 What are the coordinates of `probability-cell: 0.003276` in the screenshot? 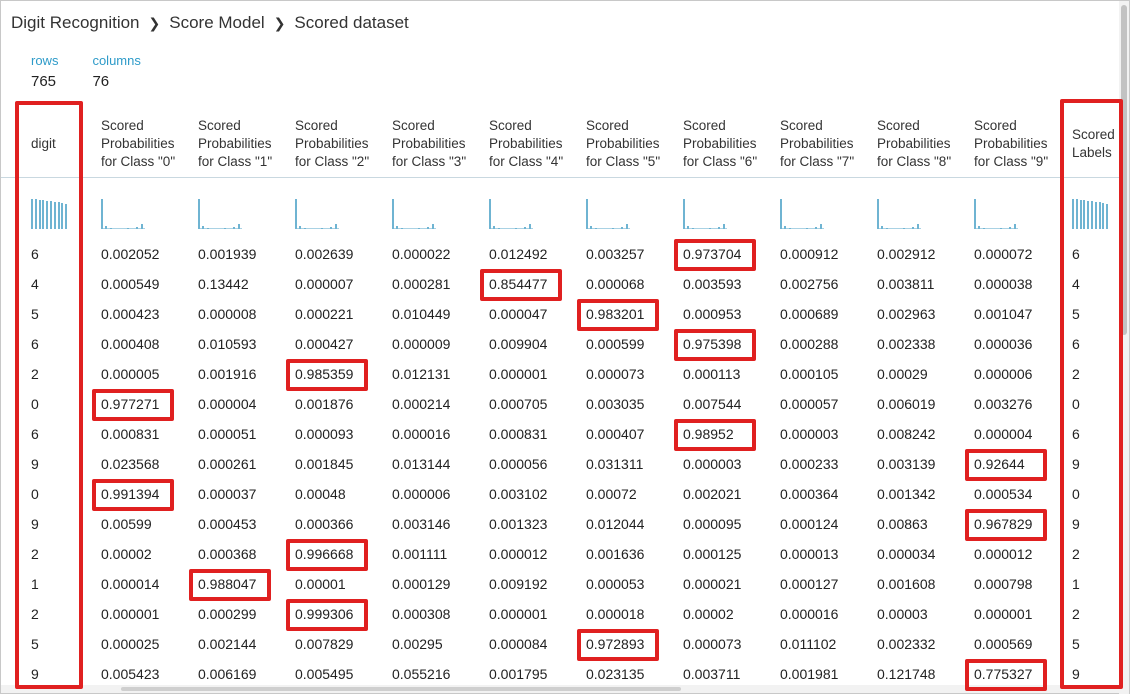 It's located at (1003, 404).